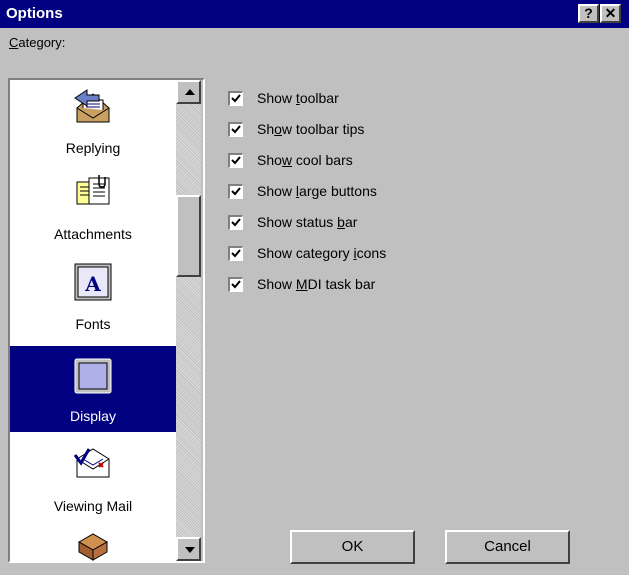 This screenshot has height=575, width=629. Describe the element at coordinates (34, 13) in the screenshot. I see `window-title: Options` at that location.